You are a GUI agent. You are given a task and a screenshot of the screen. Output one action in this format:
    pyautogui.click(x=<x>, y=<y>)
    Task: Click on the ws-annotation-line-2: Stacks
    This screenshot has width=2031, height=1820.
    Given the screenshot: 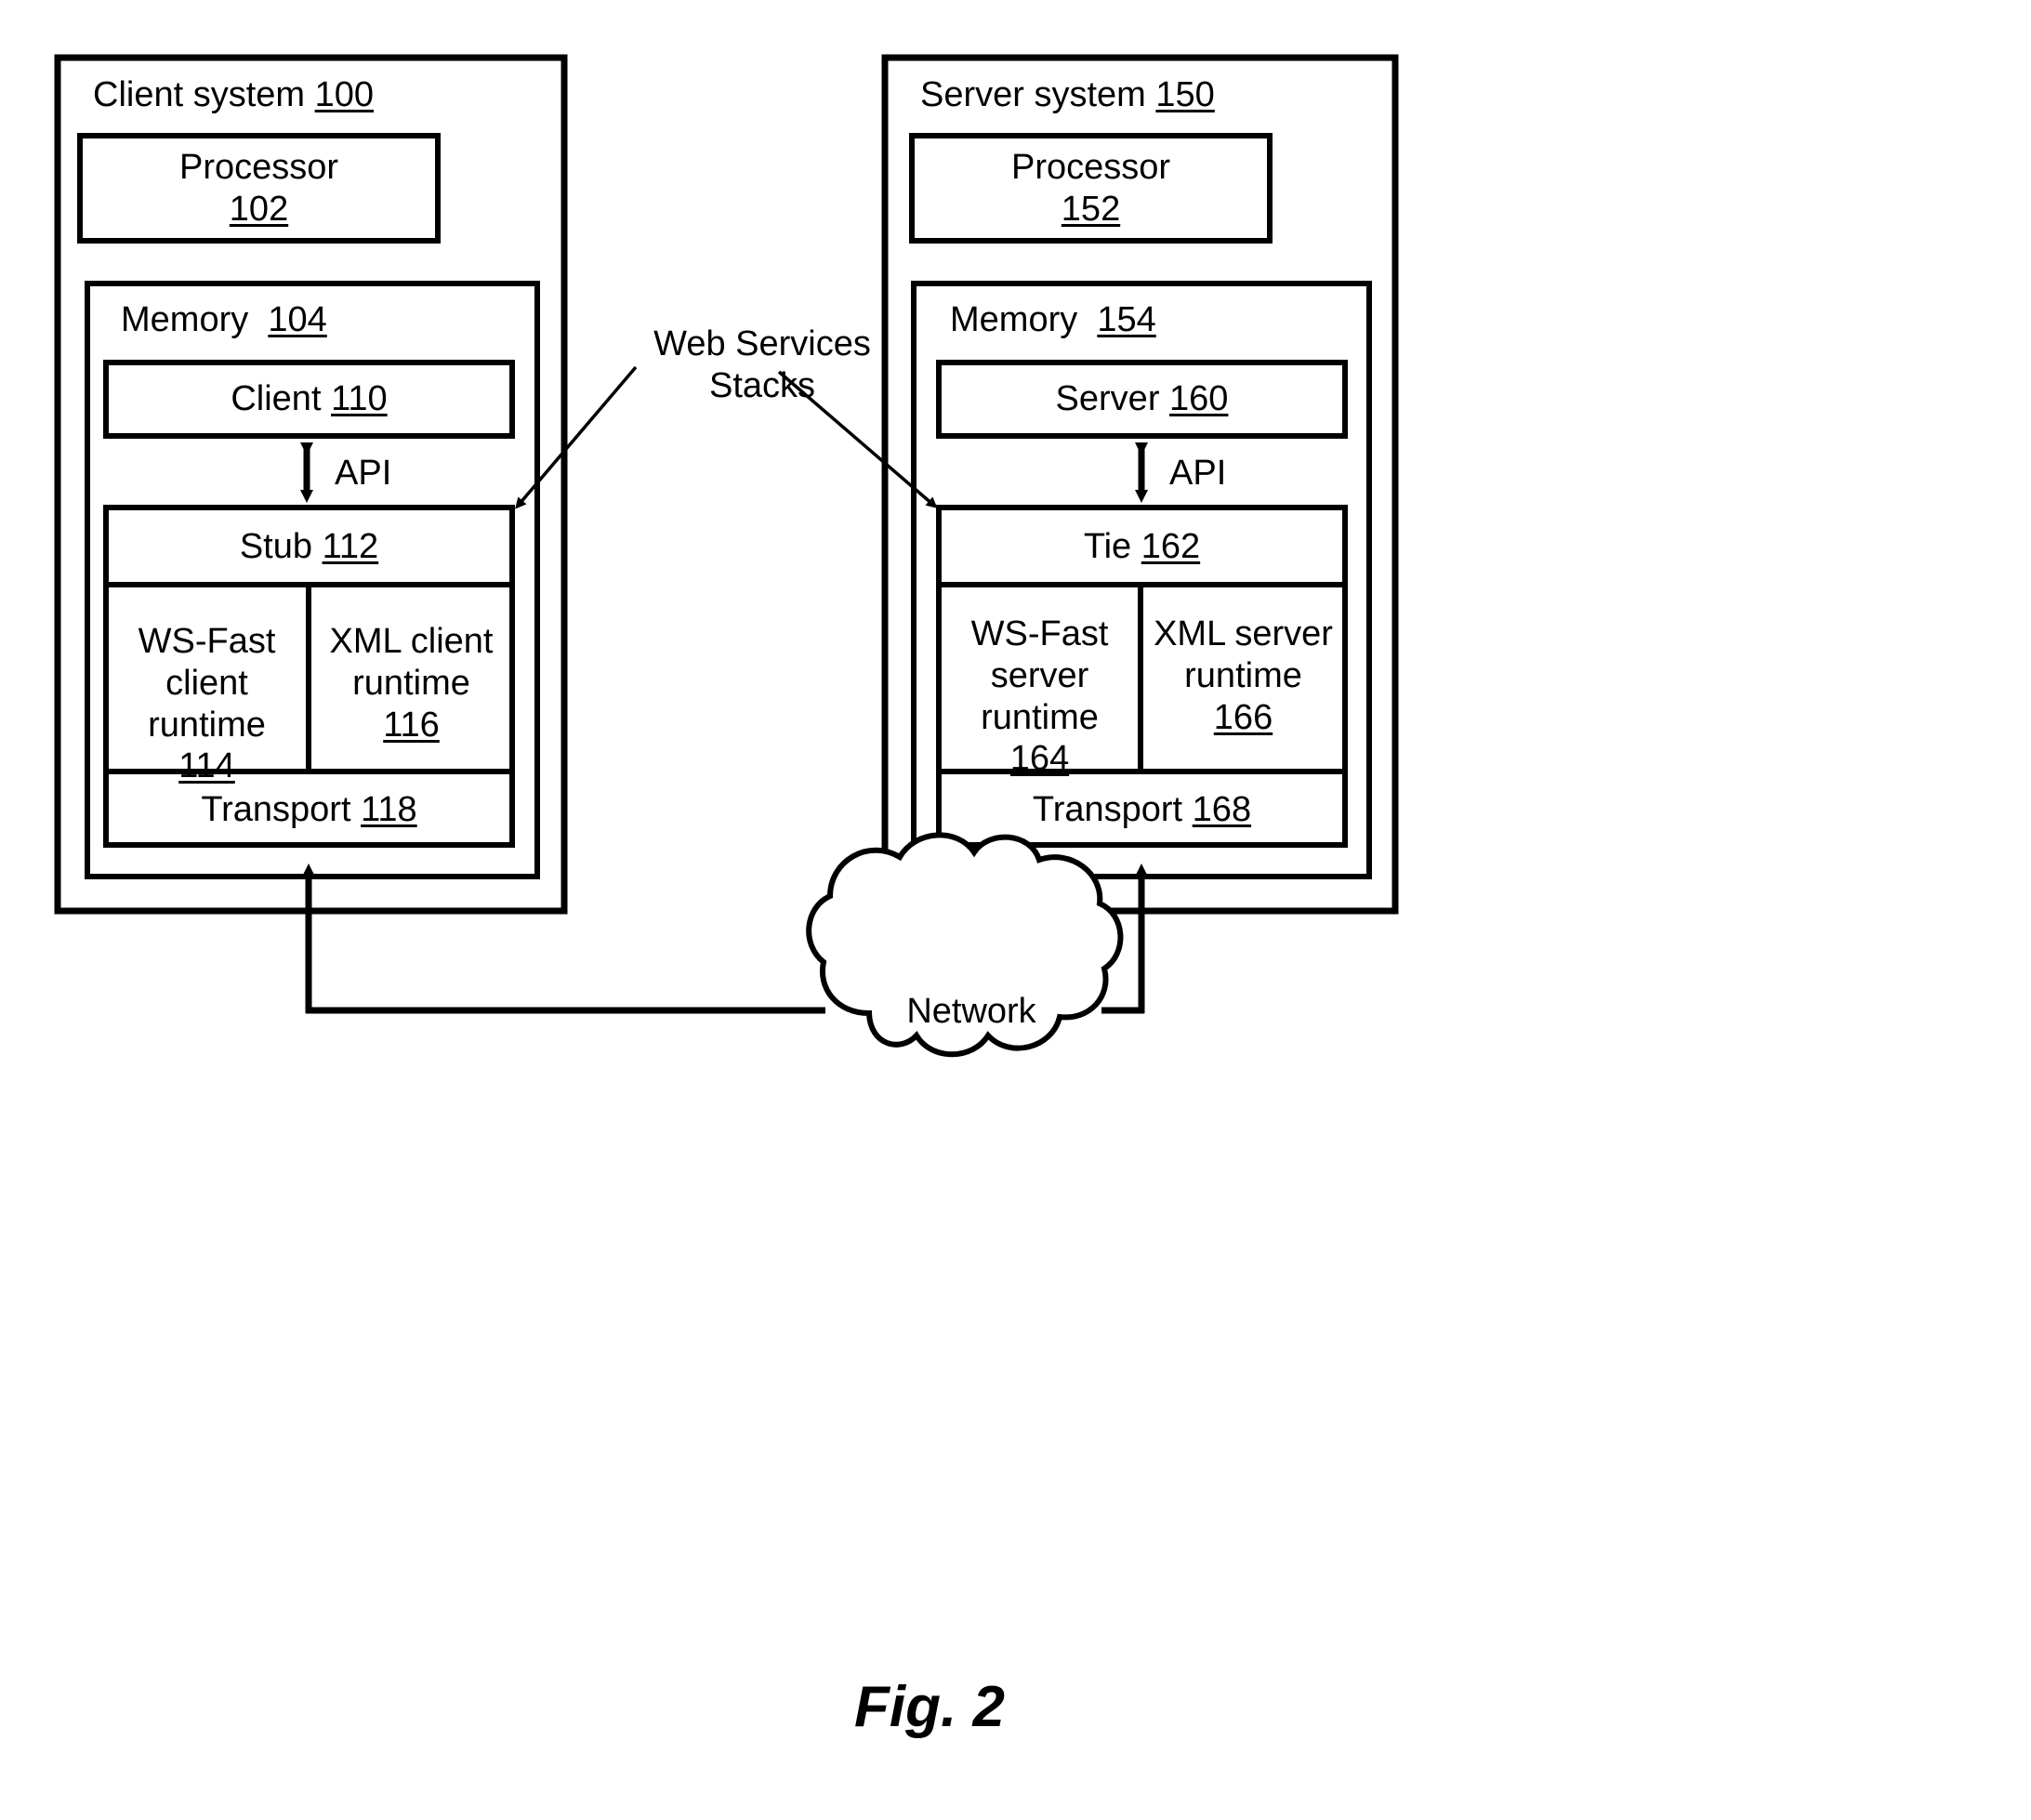 What is the action you would take?
    pyautogui.click(x=762, y=385)
    